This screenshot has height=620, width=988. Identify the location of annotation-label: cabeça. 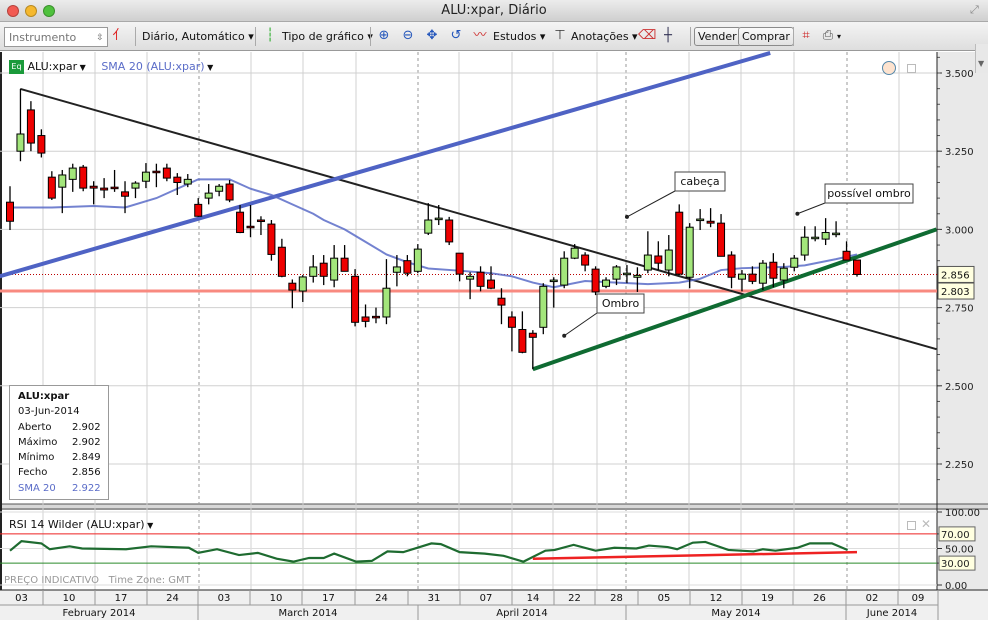
(699, 181).